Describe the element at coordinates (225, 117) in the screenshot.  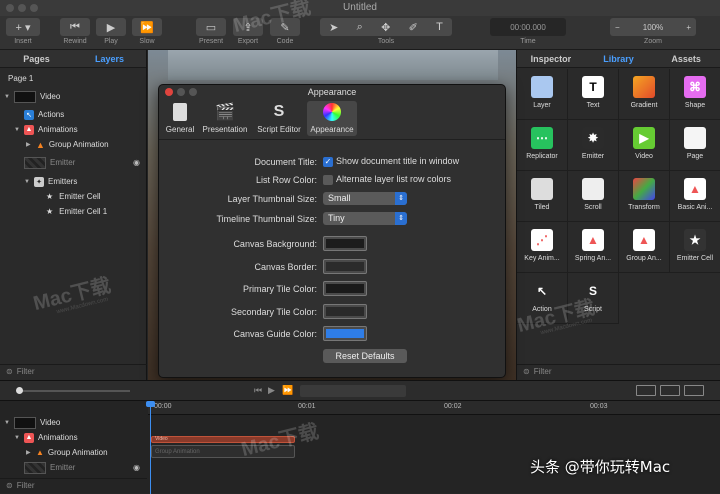
I see `tab-presentation: 🎬 Presentation` at that location.